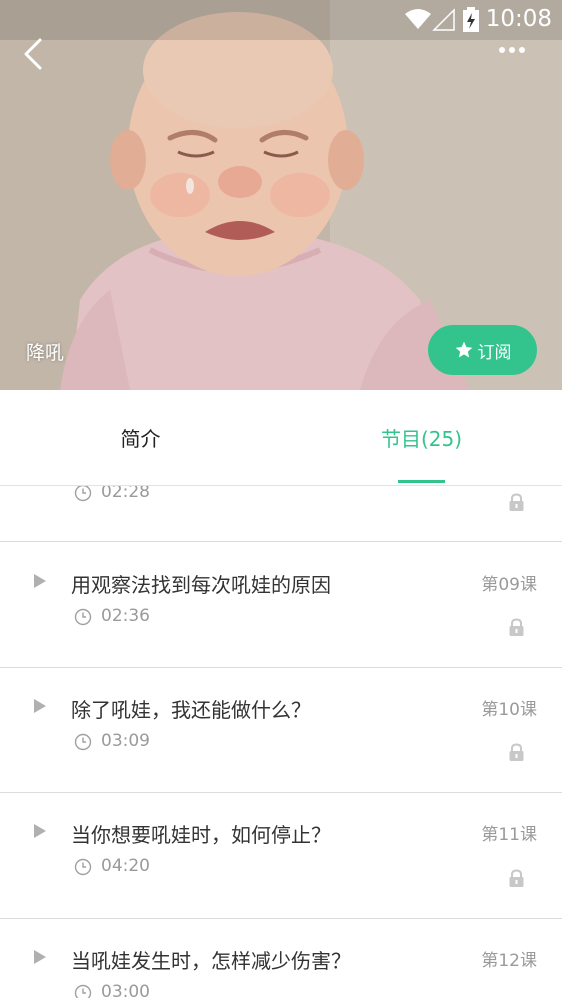  I want to click on album-title: 降吼, so click(45, 353).